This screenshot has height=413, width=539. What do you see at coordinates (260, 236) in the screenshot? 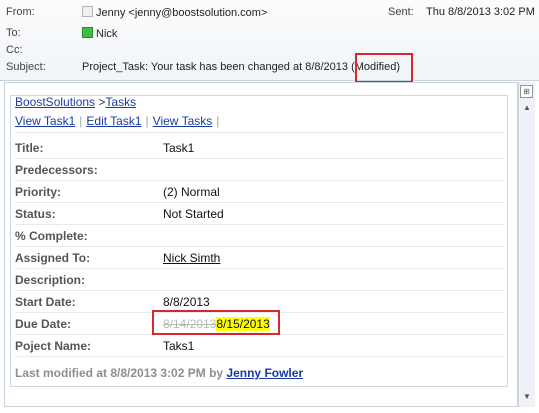
I see `field-row-complete: % Complete:` at bounding box center [260, 236].